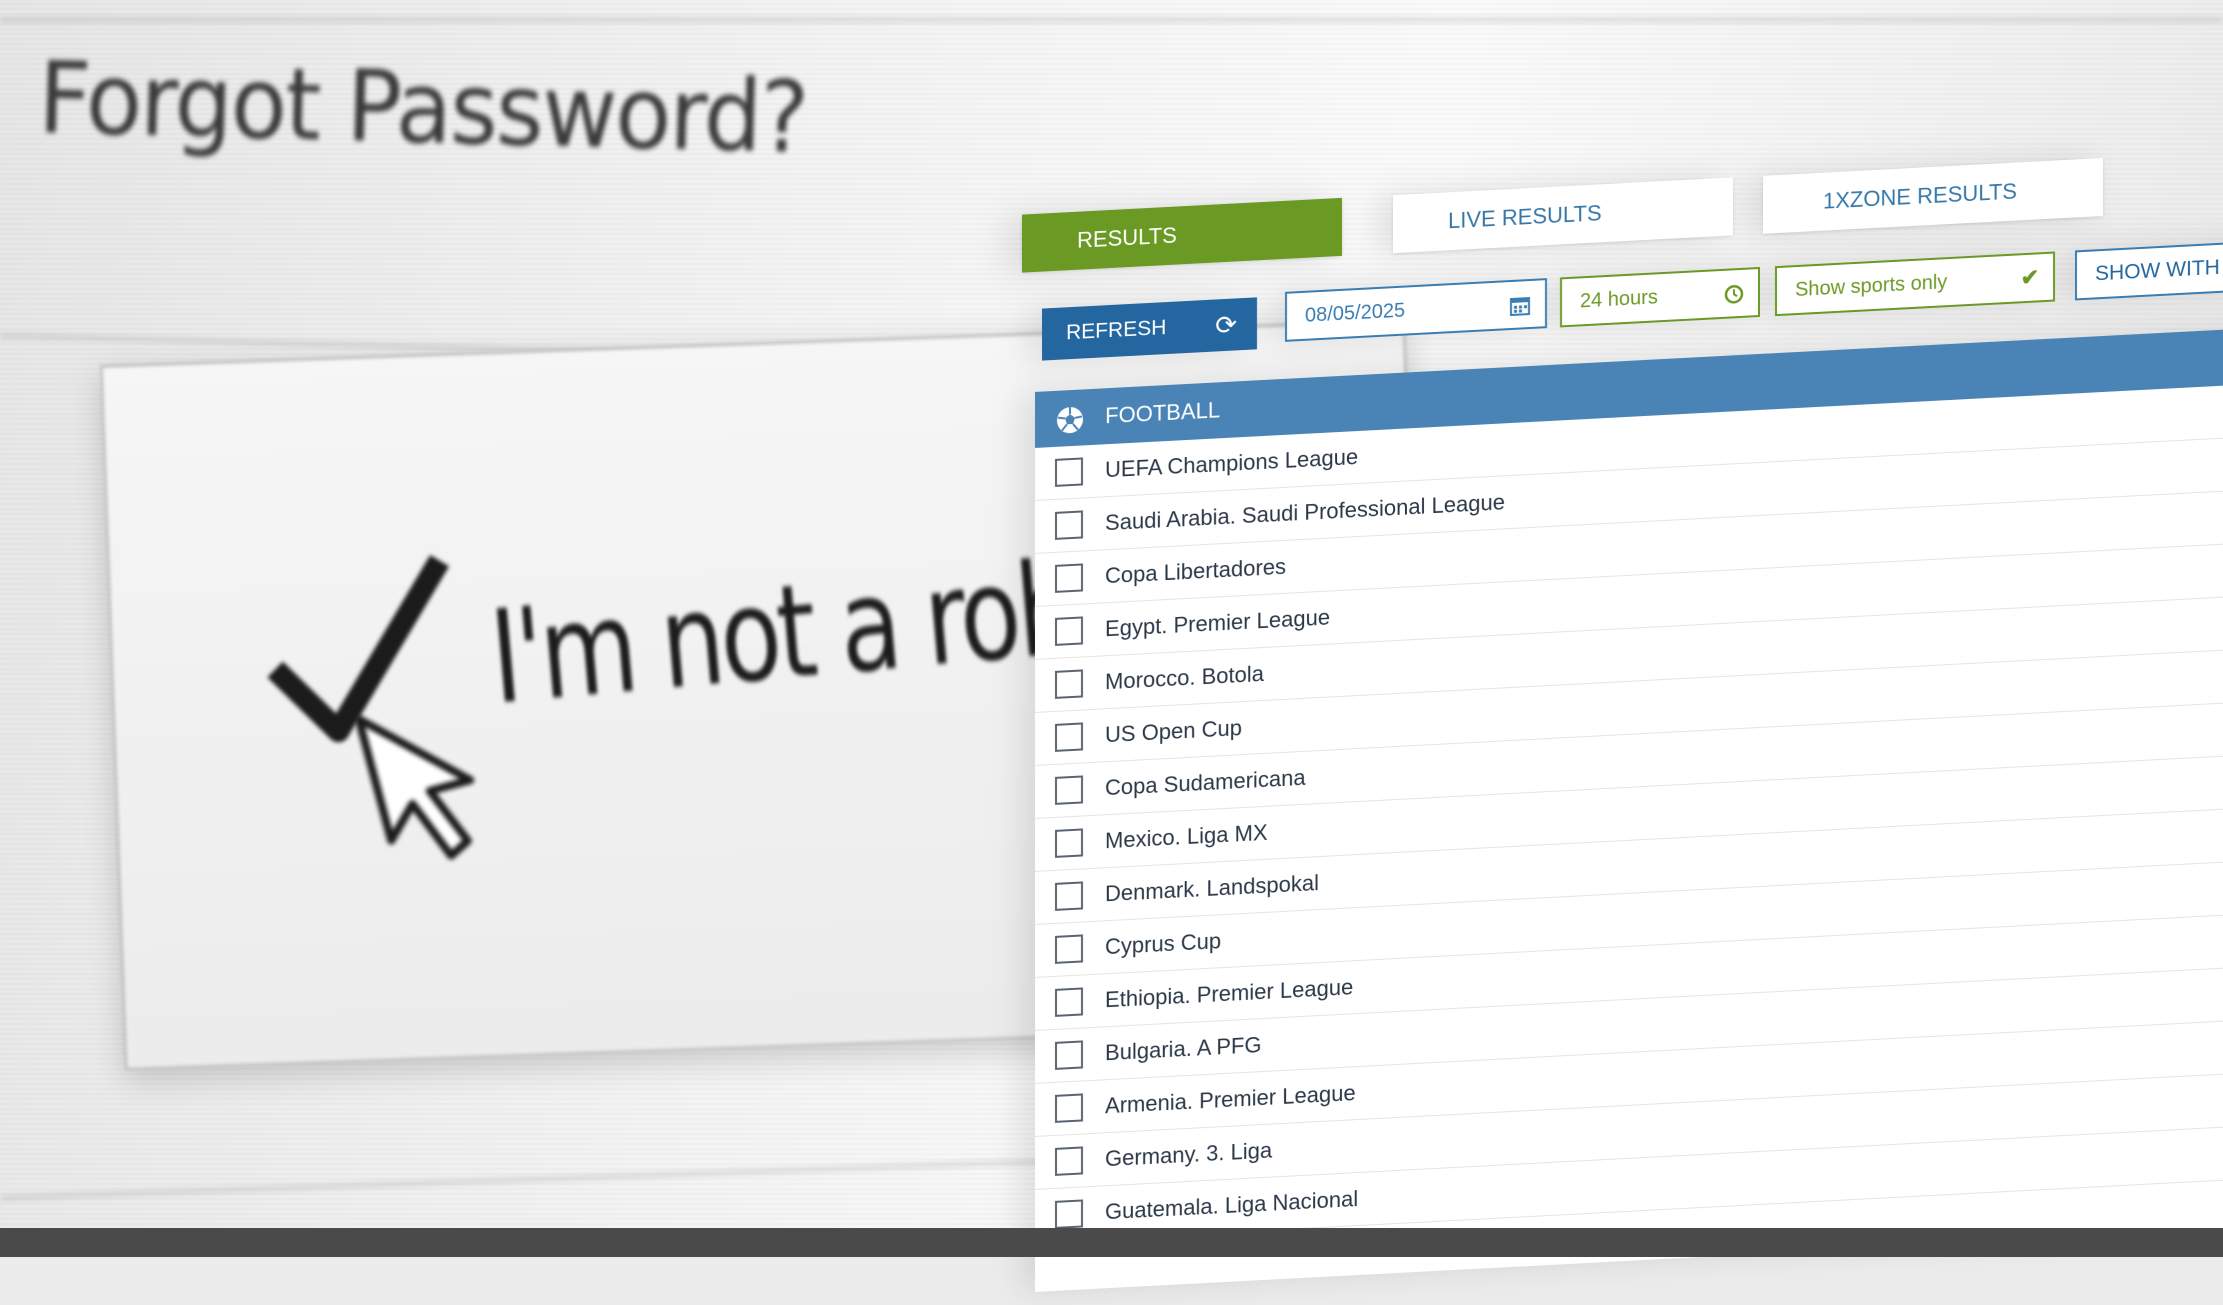 The width and height of the screenshot is (2223, 1305). I want to click on league-name: Germany. 3. Liga, so click(1189, 1154).